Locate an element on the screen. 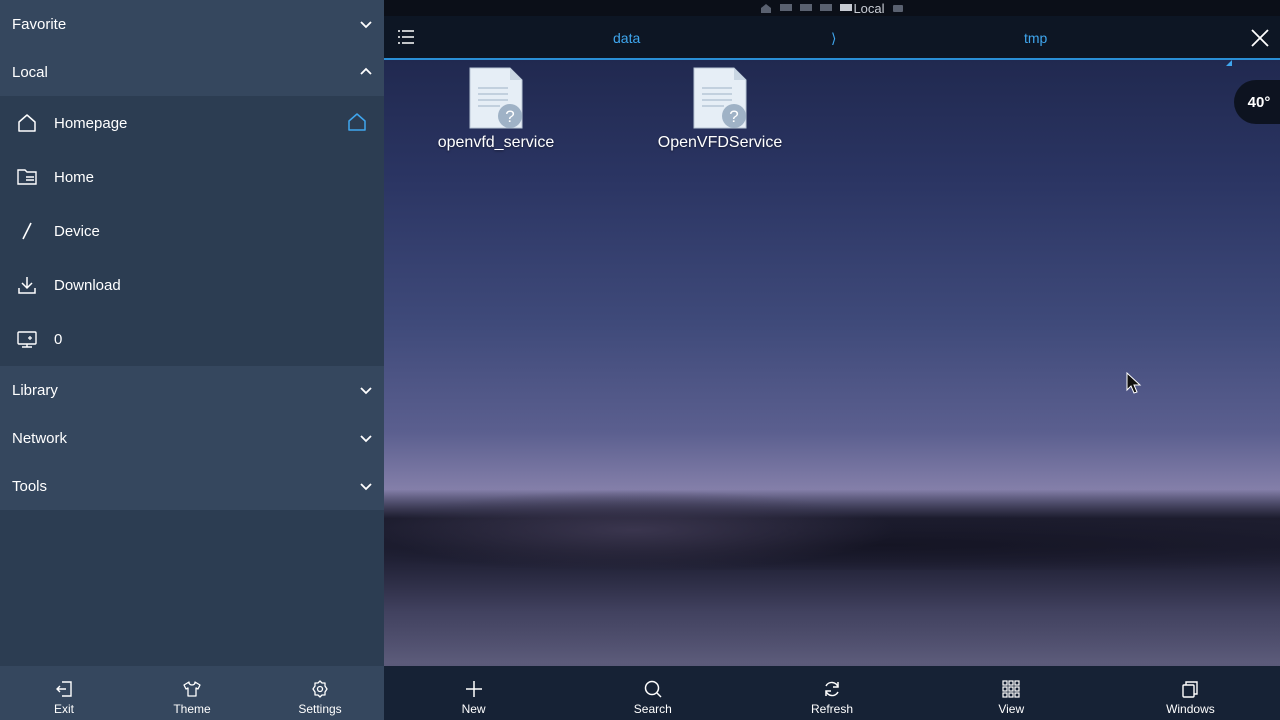  tshirt-icon is located at coordinates (192, 689).